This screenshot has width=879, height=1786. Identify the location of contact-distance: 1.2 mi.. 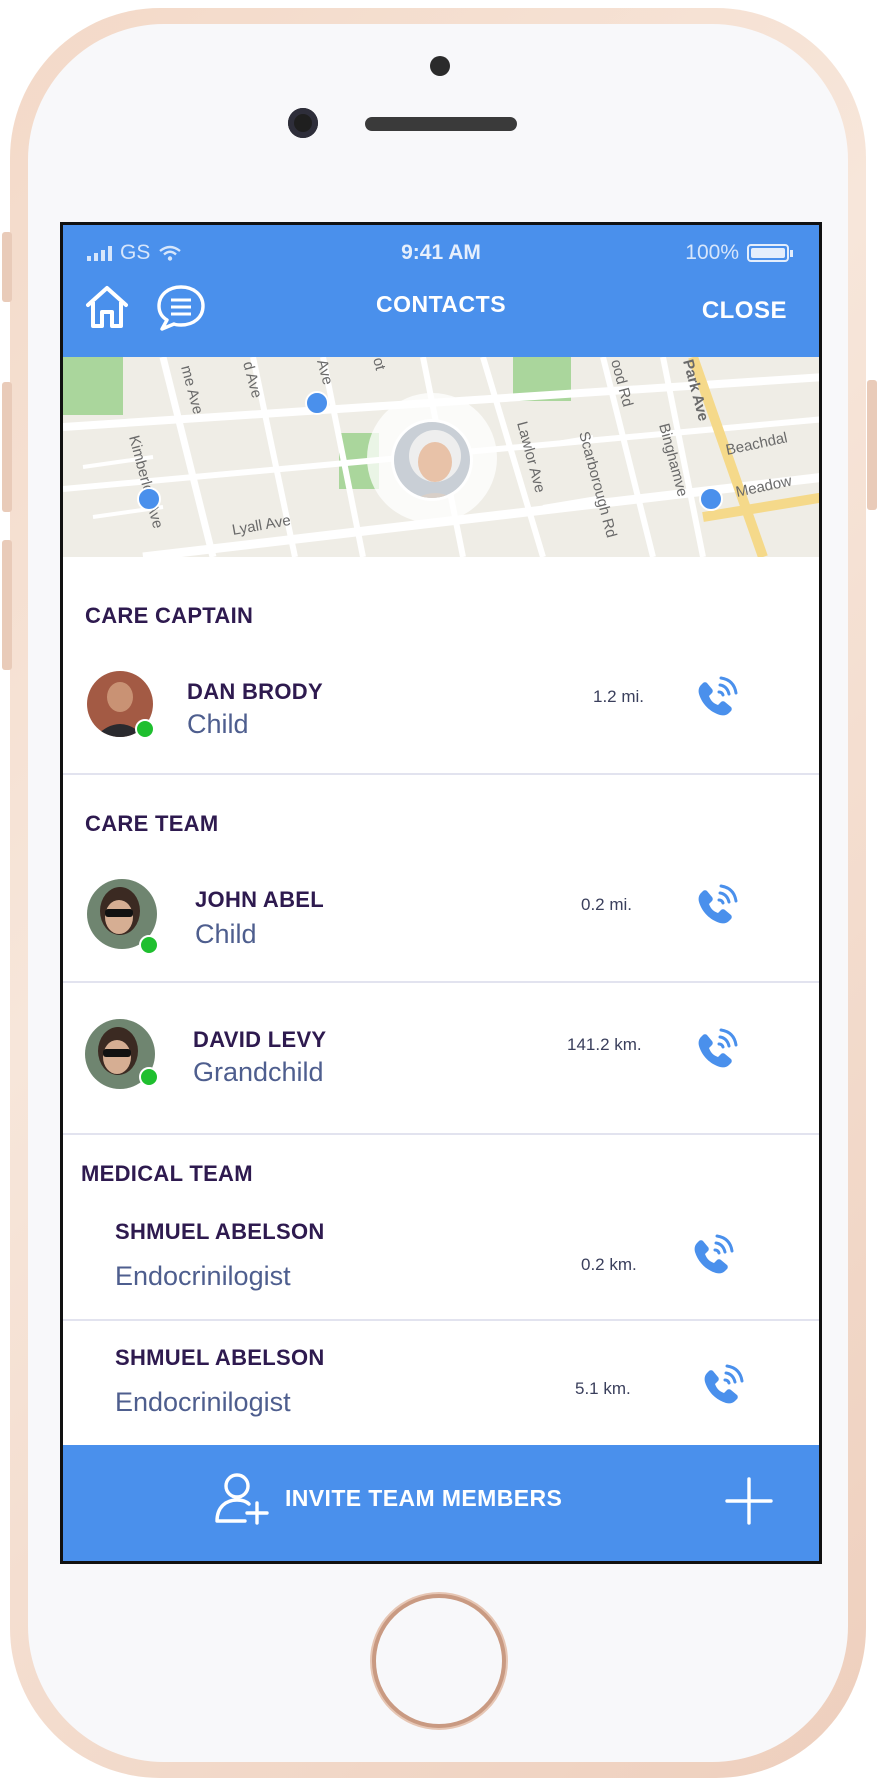
(619, 696).